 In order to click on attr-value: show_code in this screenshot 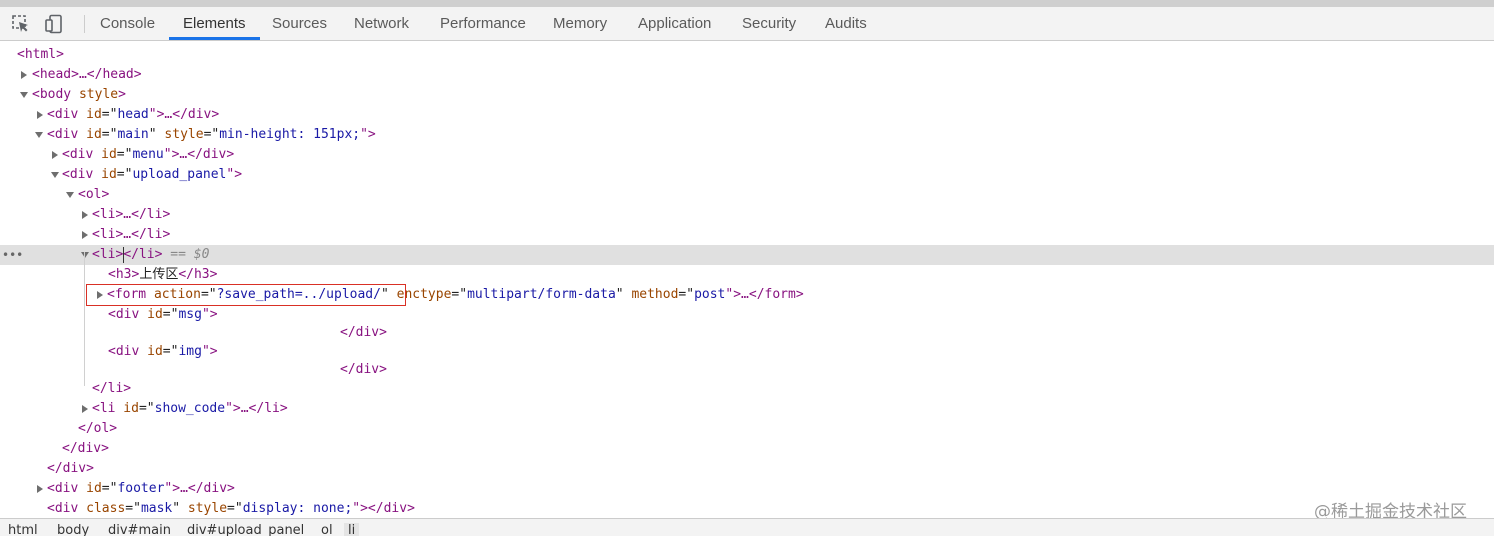, I will do `click(190, 408)`.